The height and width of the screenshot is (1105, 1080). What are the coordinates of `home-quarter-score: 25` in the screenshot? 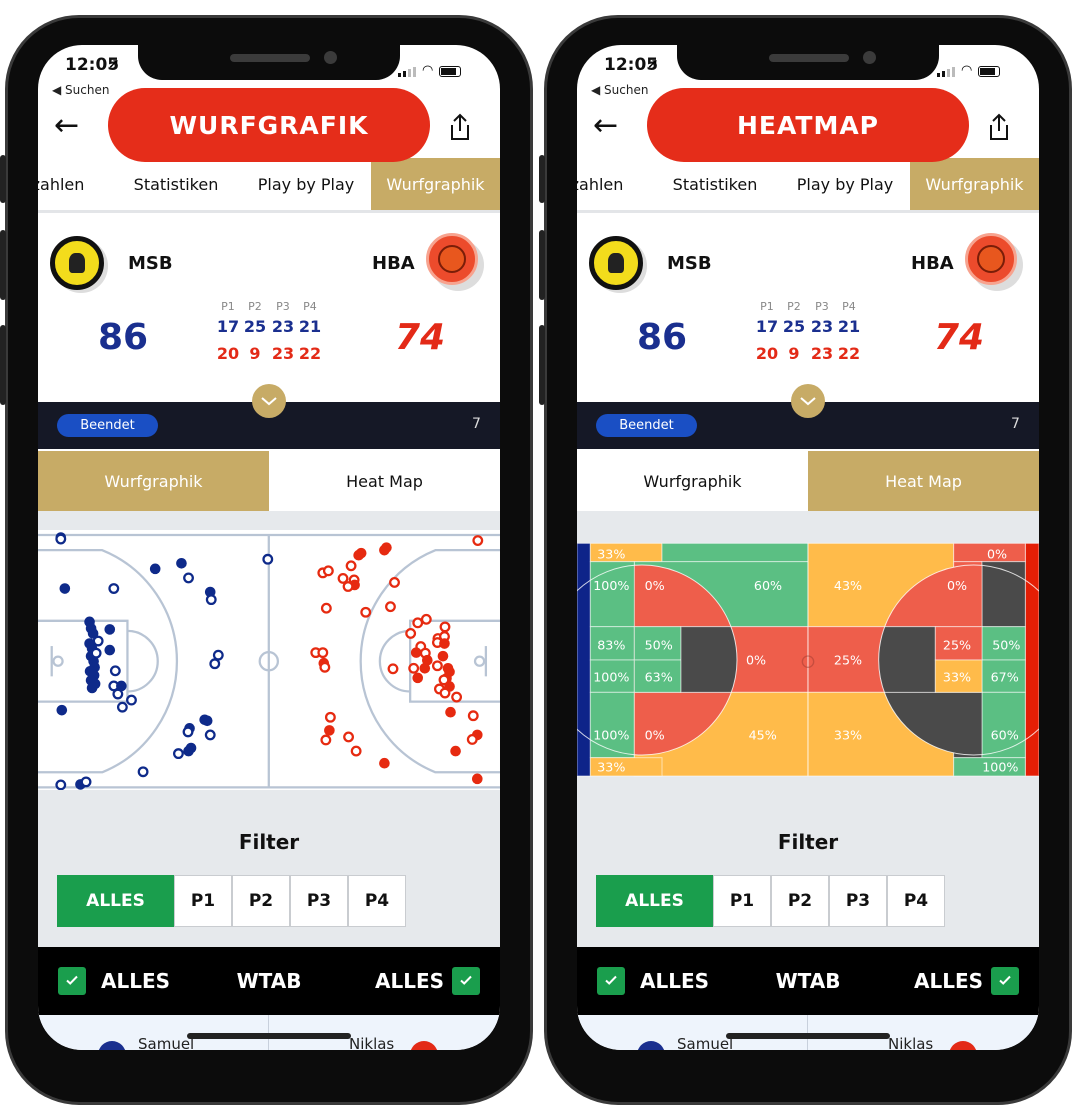 It's located at (794, 326).